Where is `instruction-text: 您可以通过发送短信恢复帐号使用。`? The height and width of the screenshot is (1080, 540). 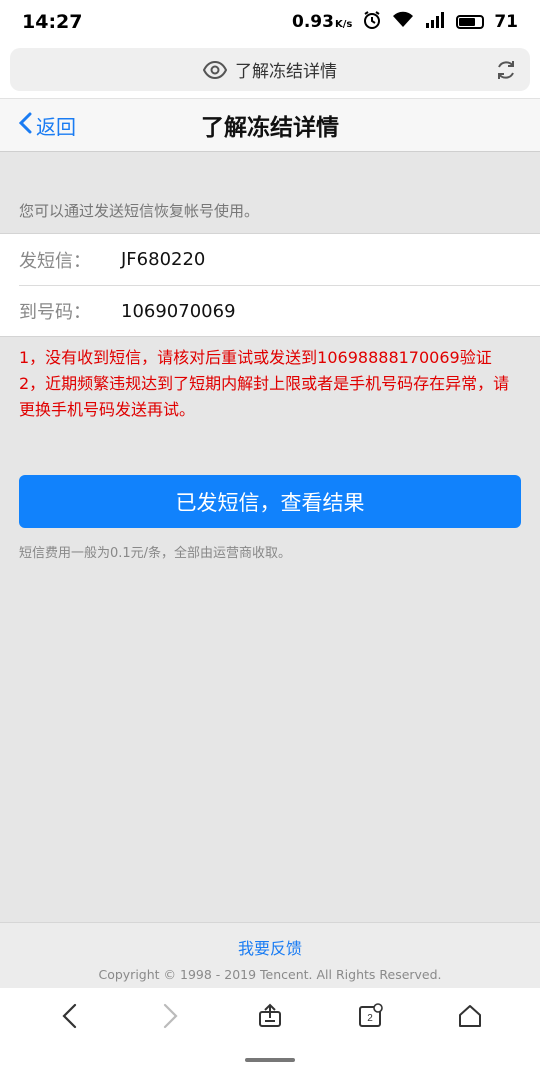
instruction-text: 您可以通过发送短信恢复帐号使用。 is located at coordinates (139, 211).